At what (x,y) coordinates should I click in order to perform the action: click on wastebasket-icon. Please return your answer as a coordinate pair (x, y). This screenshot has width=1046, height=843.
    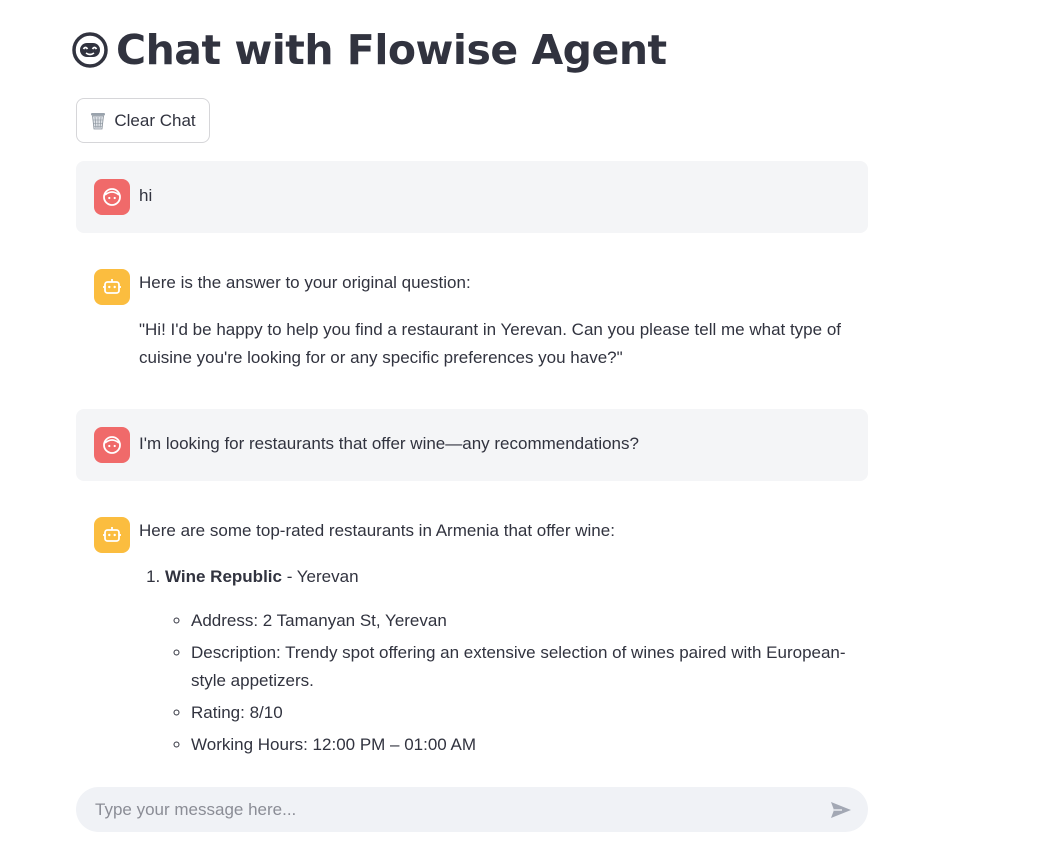
    Looking at the image, I should click on (98, 120).